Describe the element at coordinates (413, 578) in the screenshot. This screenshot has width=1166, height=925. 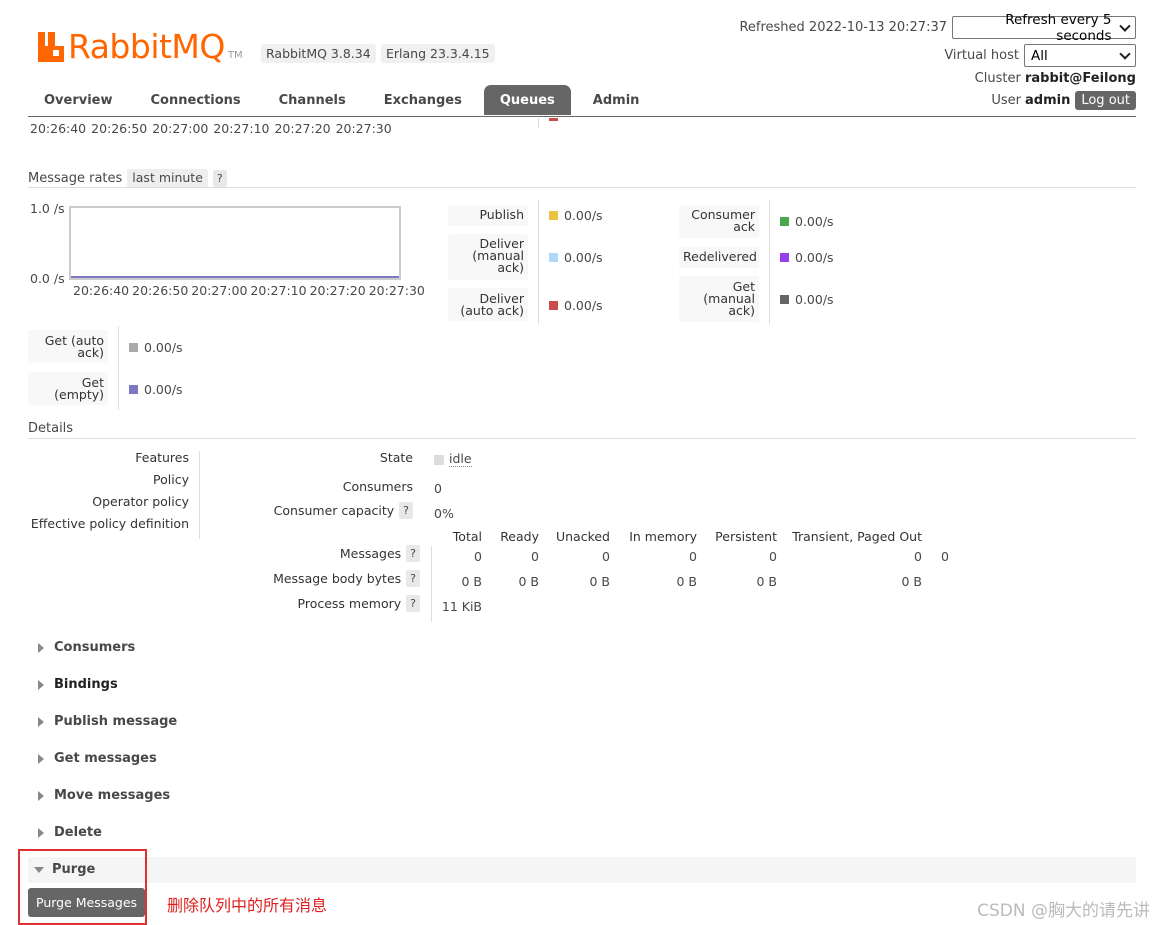
I see `message-body-bytes-help-button: ?` at that location.